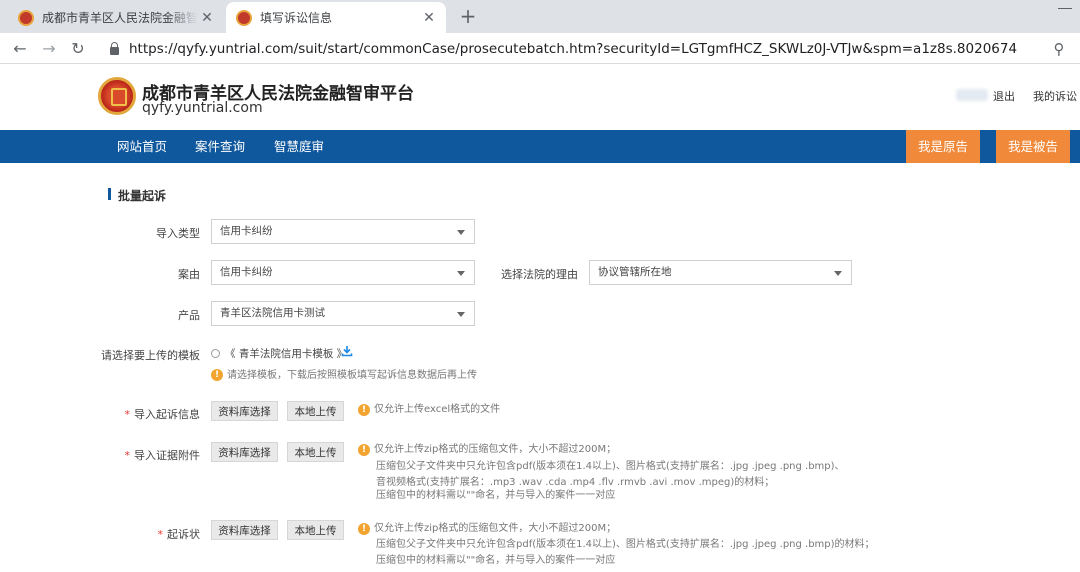  Describe the element at coordinates (272, 313) in the screenshot. I see `product-value: 青羊区法院信用卡测试` at that location.